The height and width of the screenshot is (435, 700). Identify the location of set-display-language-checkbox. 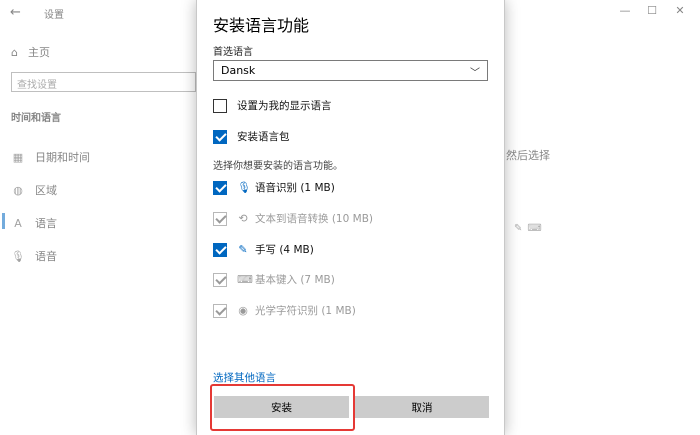
(220, 105).